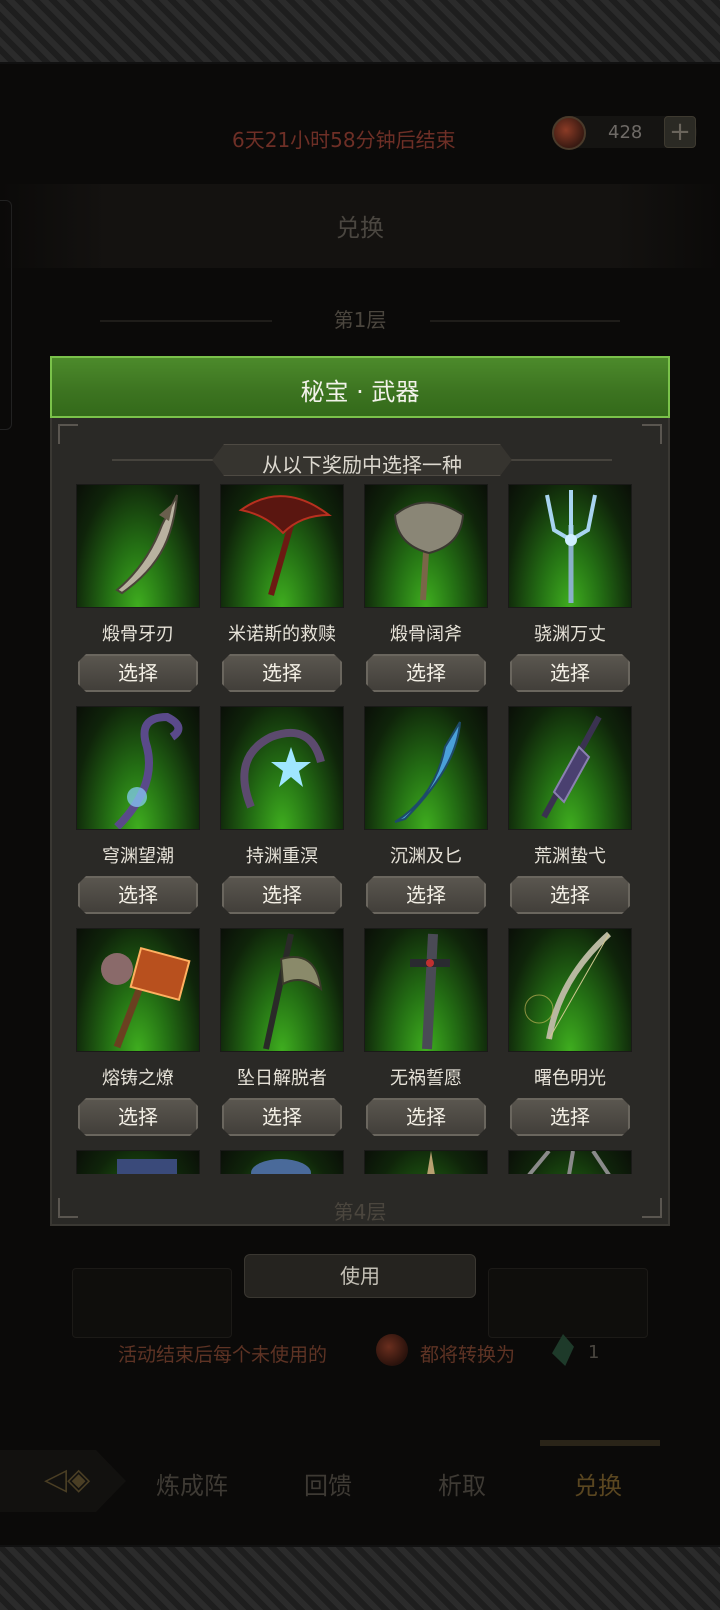 Image resolution: width=720 pixels, height=1610 pixels. I want to click on green-gem-icon, so click(563, 1350).